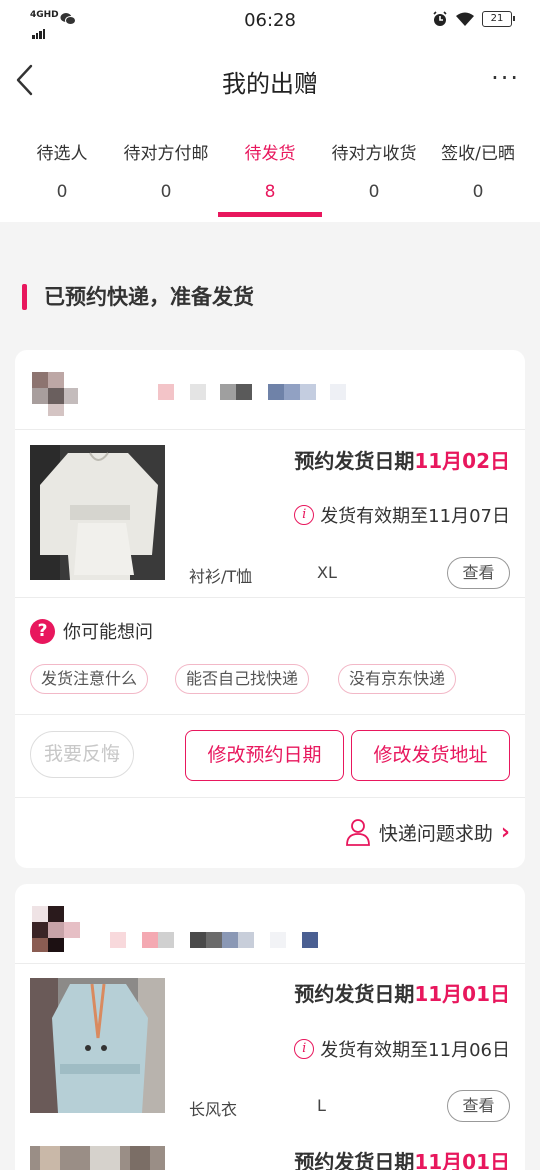 Image resolution: width=540 pixels, height=1170 pixels. I want to click on tab-label: 待发货, so click(270, 154).